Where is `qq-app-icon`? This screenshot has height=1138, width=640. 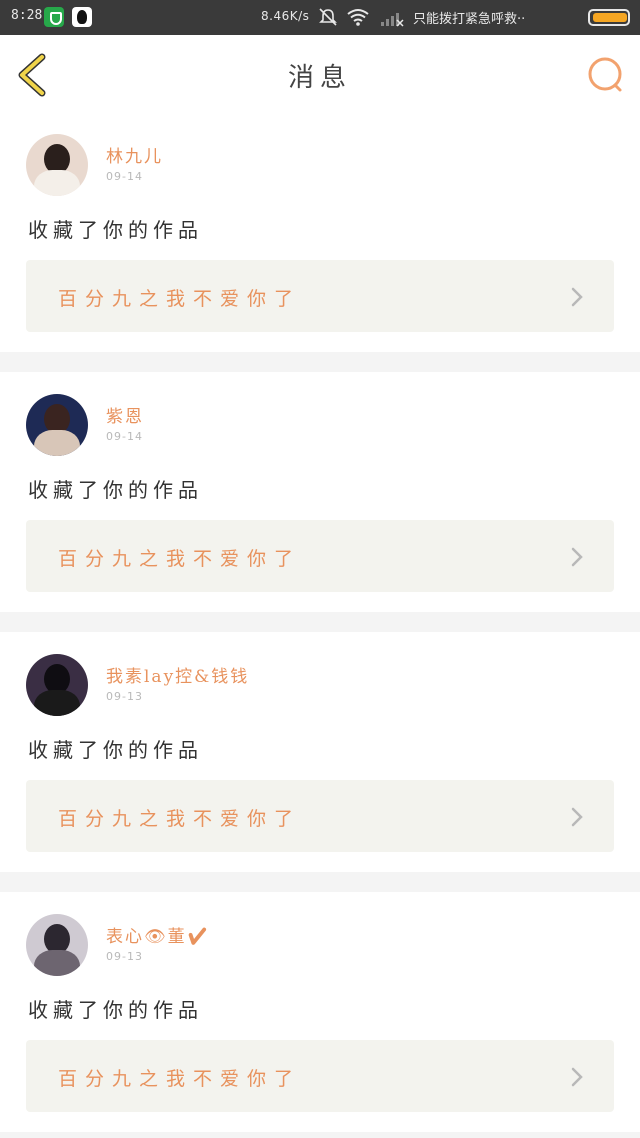 qq-app-icon is located at coordinates (82, 17).